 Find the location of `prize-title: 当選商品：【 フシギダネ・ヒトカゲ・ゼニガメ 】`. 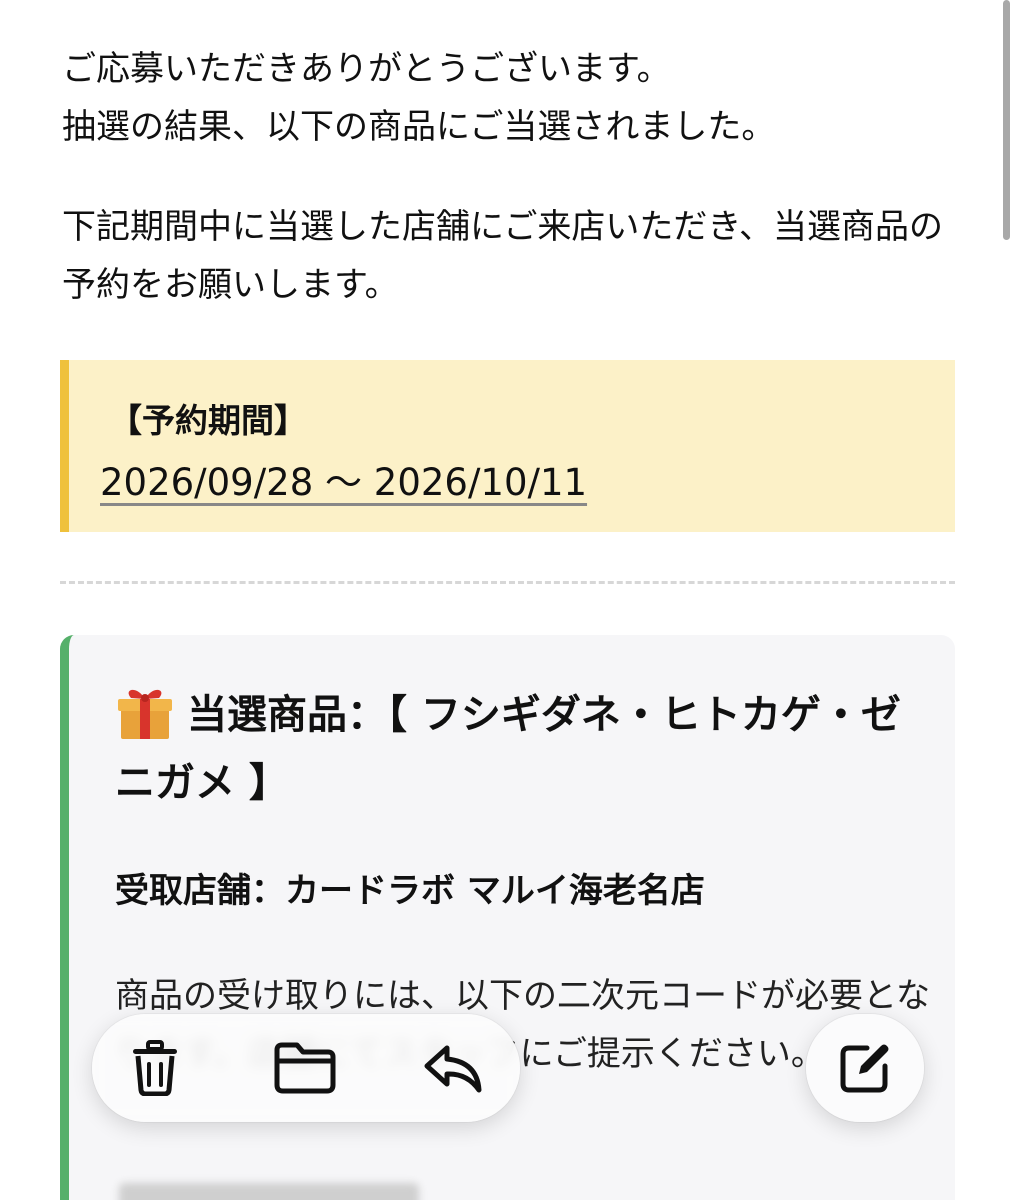

prize-title: 当選商品：【 フシギダネ・ヒトカゲ・ゼニガメ 】 is located at coordinates (508, 749).